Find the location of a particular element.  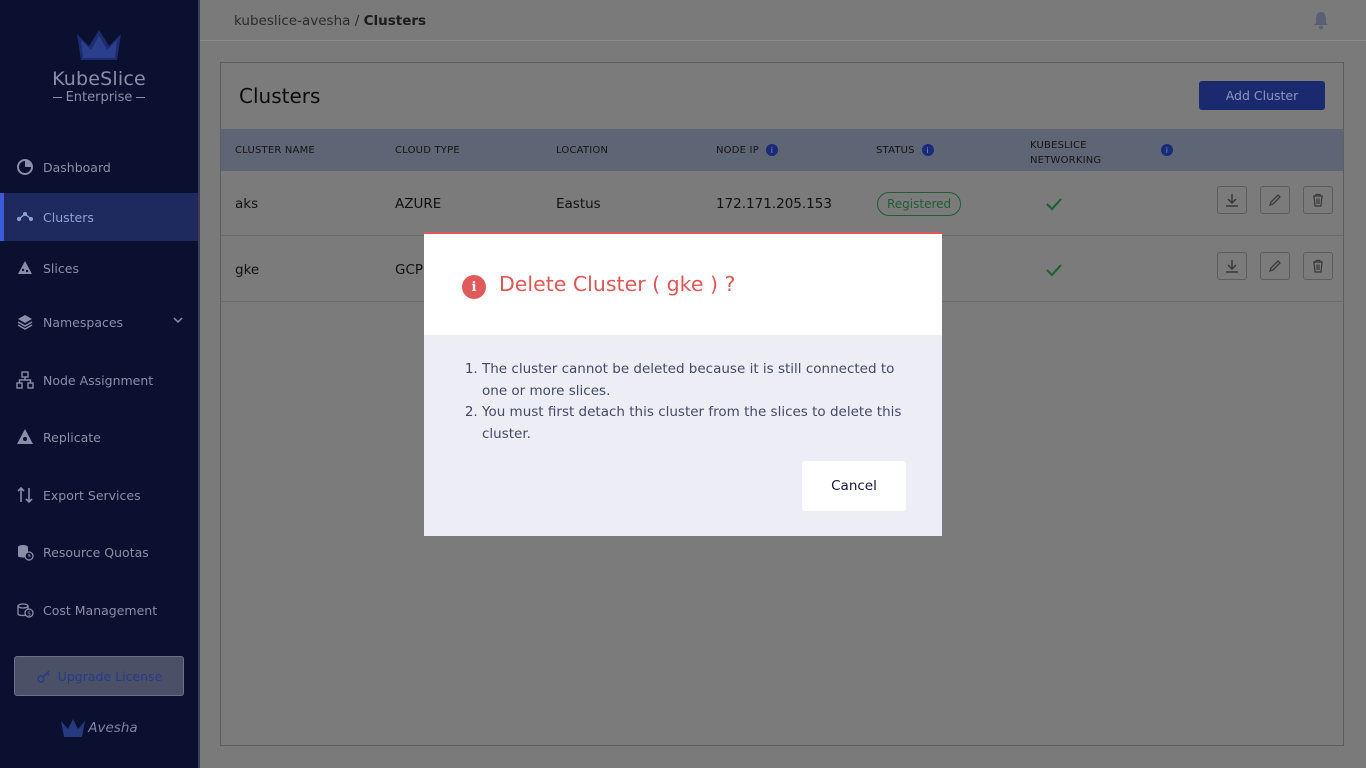

clusters-icon is located at coordinates (25, 217).